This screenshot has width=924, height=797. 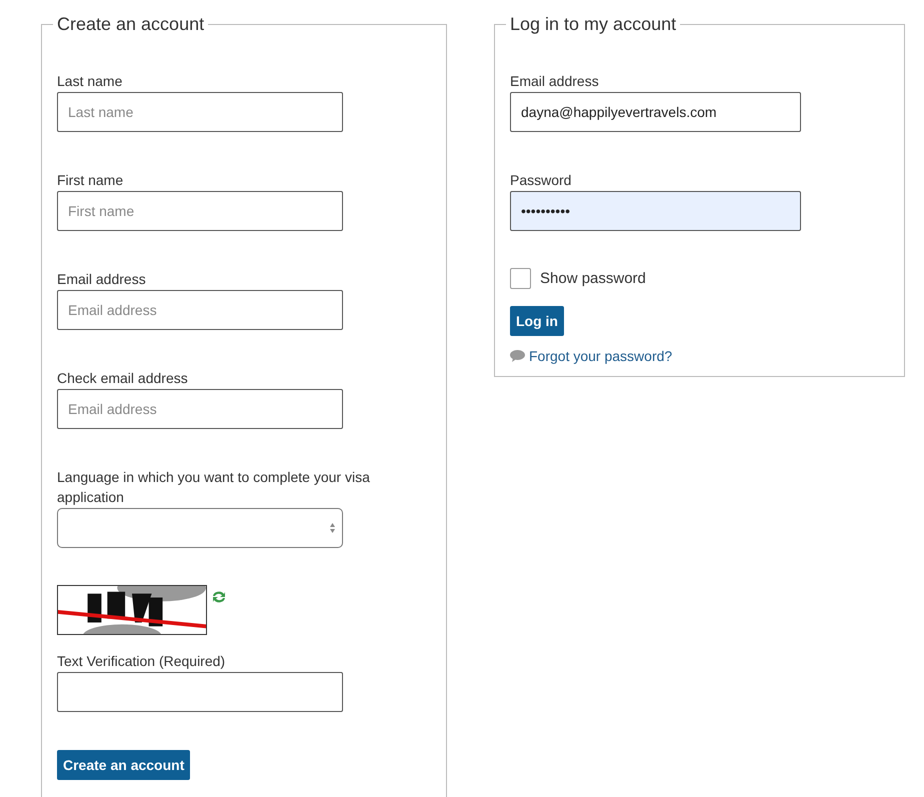 I want to click on login-button: Log in, so click(x=537, y=321).